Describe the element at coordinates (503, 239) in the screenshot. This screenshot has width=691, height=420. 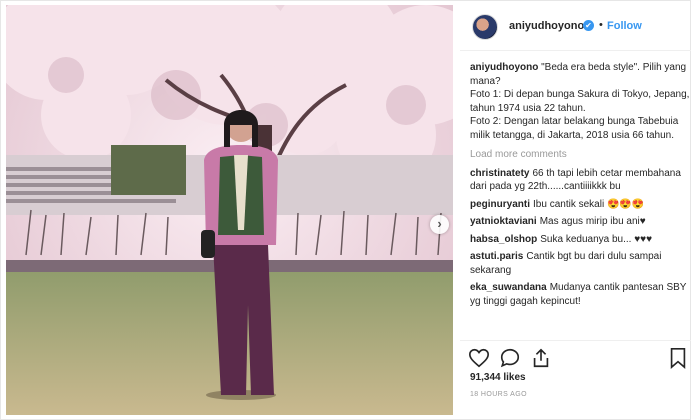
I see `comment-username: habsa_olshop` at that location.